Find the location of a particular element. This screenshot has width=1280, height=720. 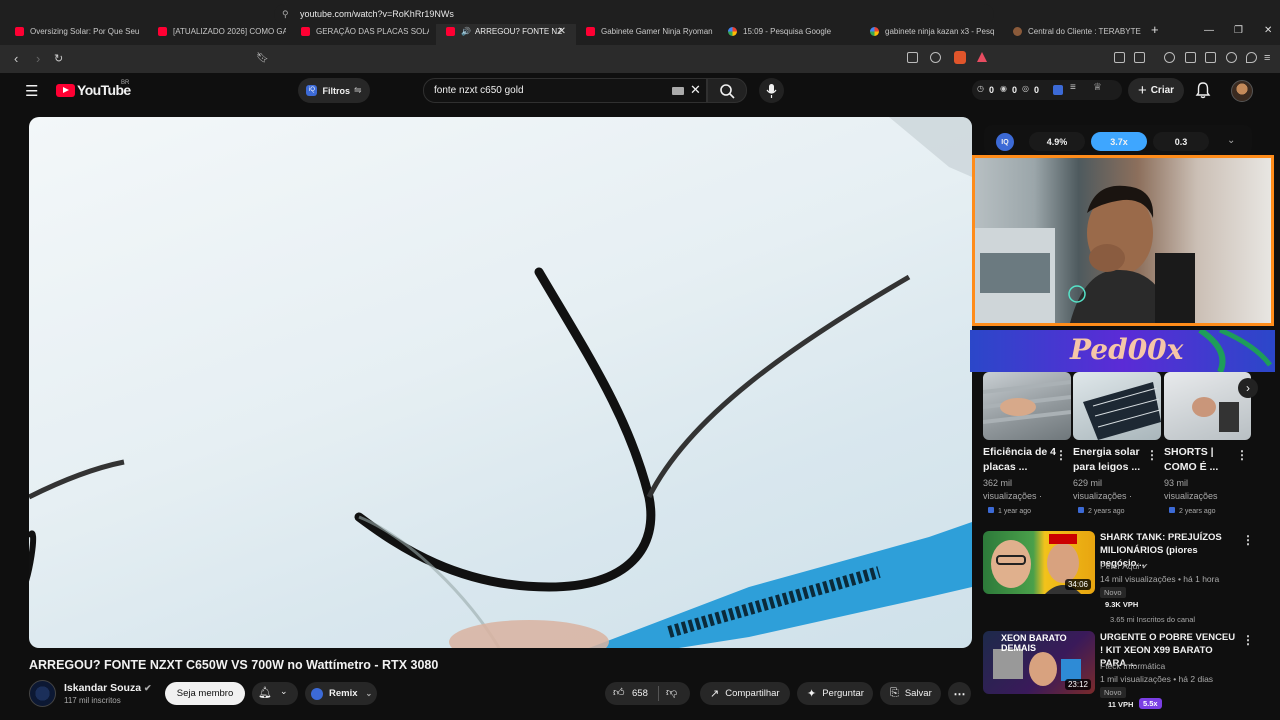

roof-image is located at coordinates (1027, 402).